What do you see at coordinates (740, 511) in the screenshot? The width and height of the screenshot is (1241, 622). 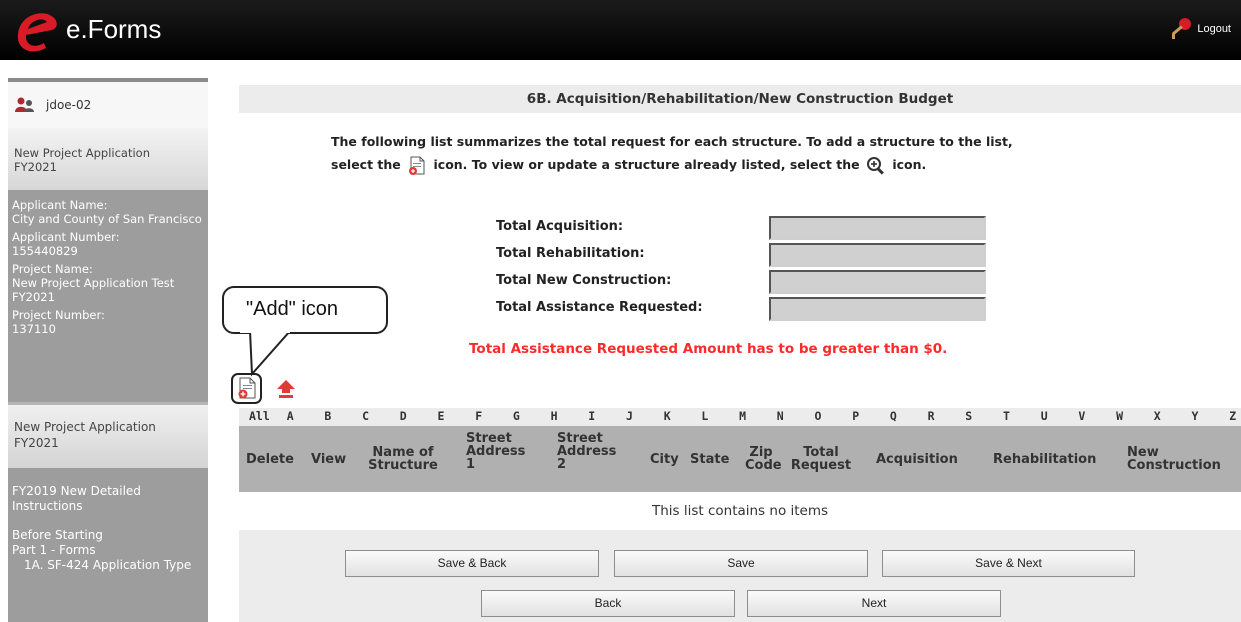 I see `empty-list-message: This list contains no items` at bounding box center [740, 511].